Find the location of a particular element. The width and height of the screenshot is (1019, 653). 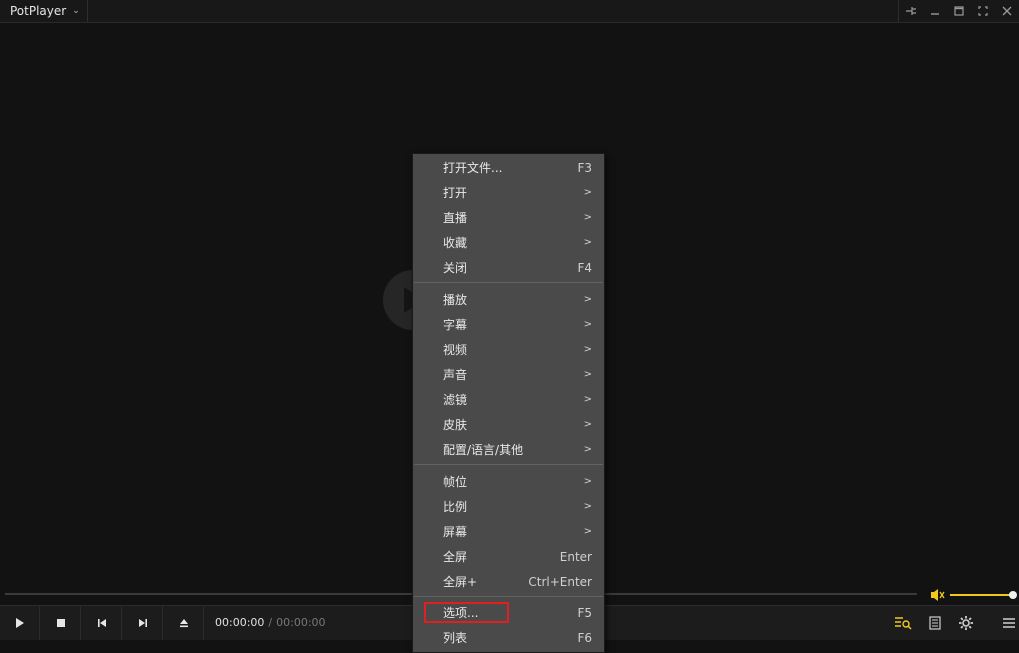

menu-item-label: 播放 is located at coordinates (455, 300).